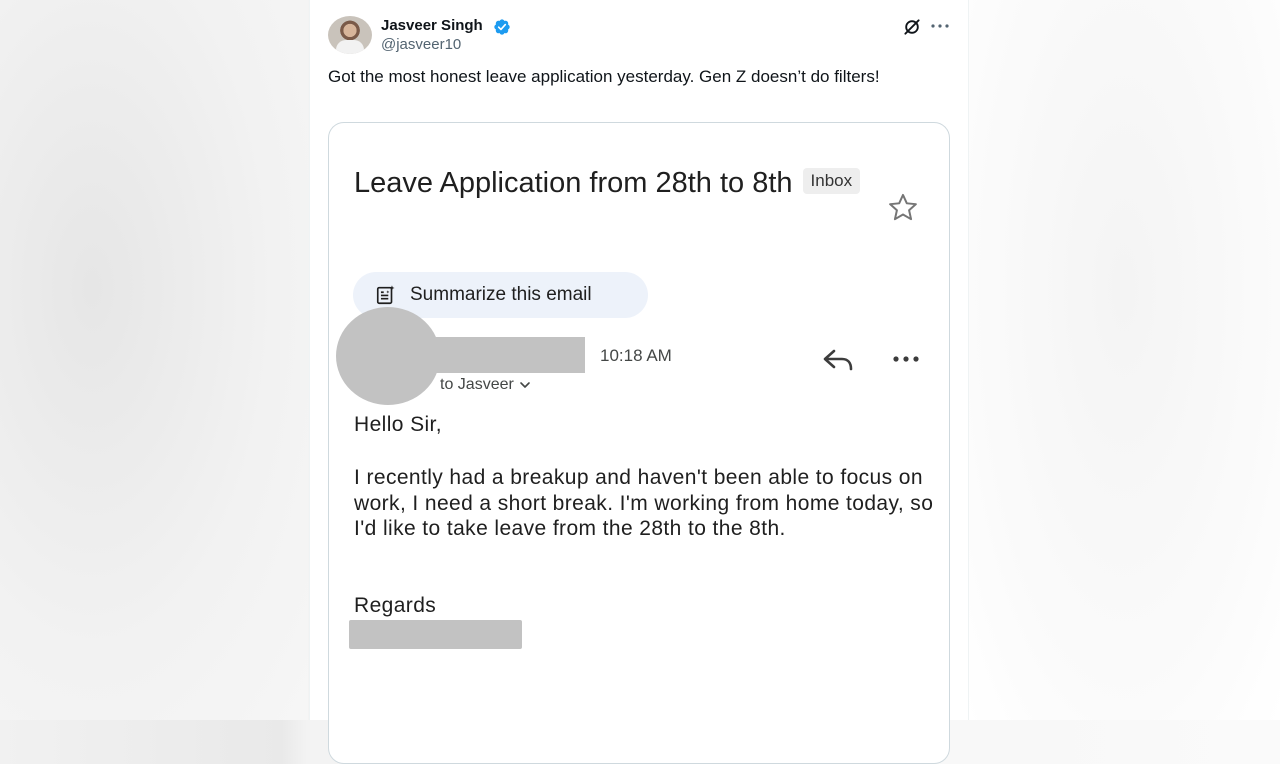 Image resolution: width=1280 pixels, height=764 pixels. I want to click on email-closing: Regards, so click(395, 605).